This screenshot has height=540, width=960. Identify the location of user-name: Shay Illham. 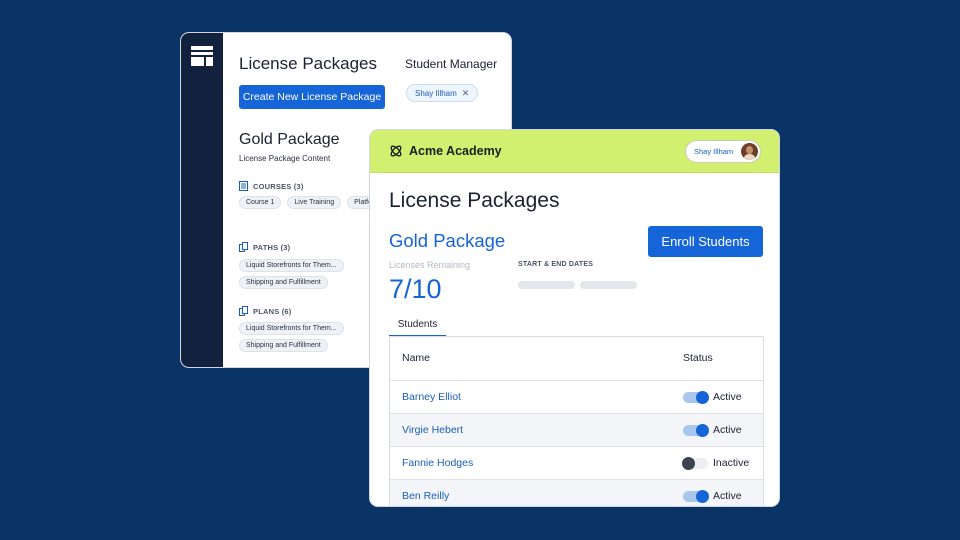
(714, 151).